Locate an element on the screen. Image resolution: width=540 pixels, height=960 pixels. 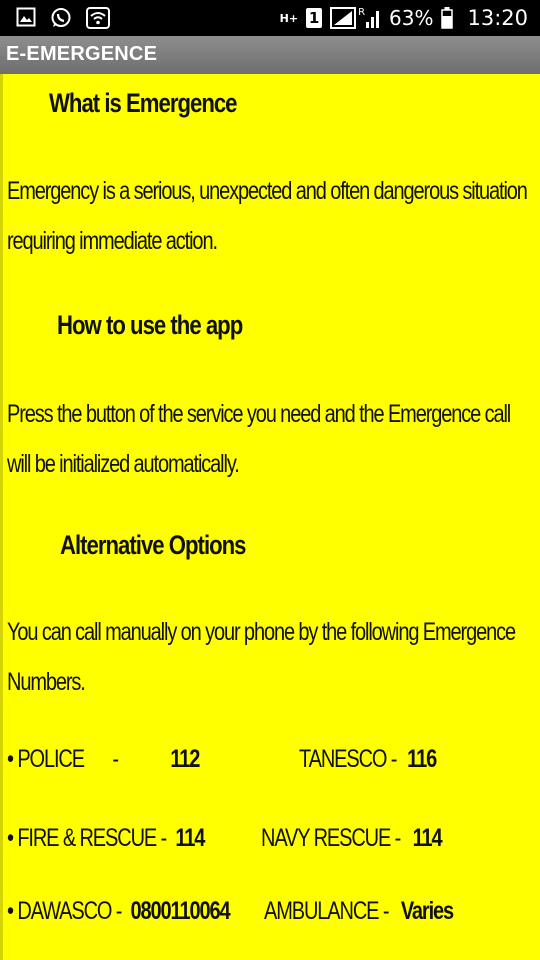
number-fire-rescue: • FIRE & RESCUE - 114 is located at coordinates (106, 844).